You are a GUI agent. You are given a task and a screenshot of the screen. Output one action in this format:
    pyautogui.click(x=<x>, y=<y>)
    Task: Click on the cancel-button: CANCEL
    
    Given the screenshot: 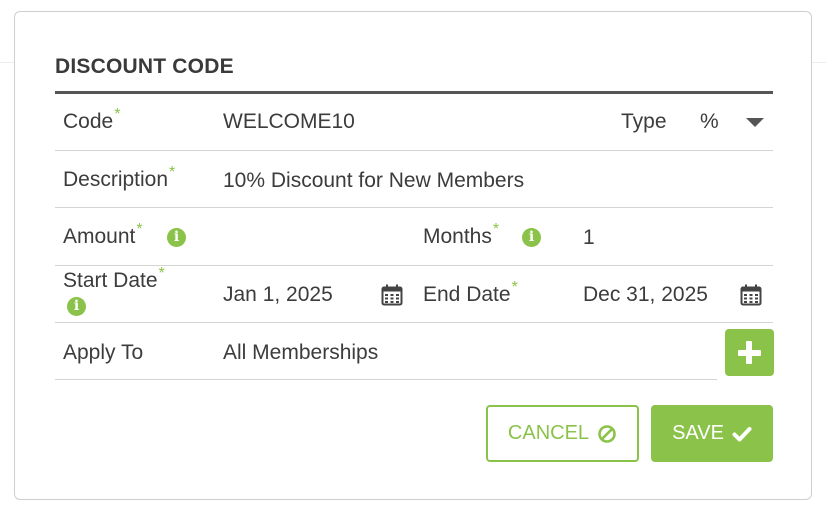 What is the action you would take?
    pyautogui.click(x=562, y=433)
    